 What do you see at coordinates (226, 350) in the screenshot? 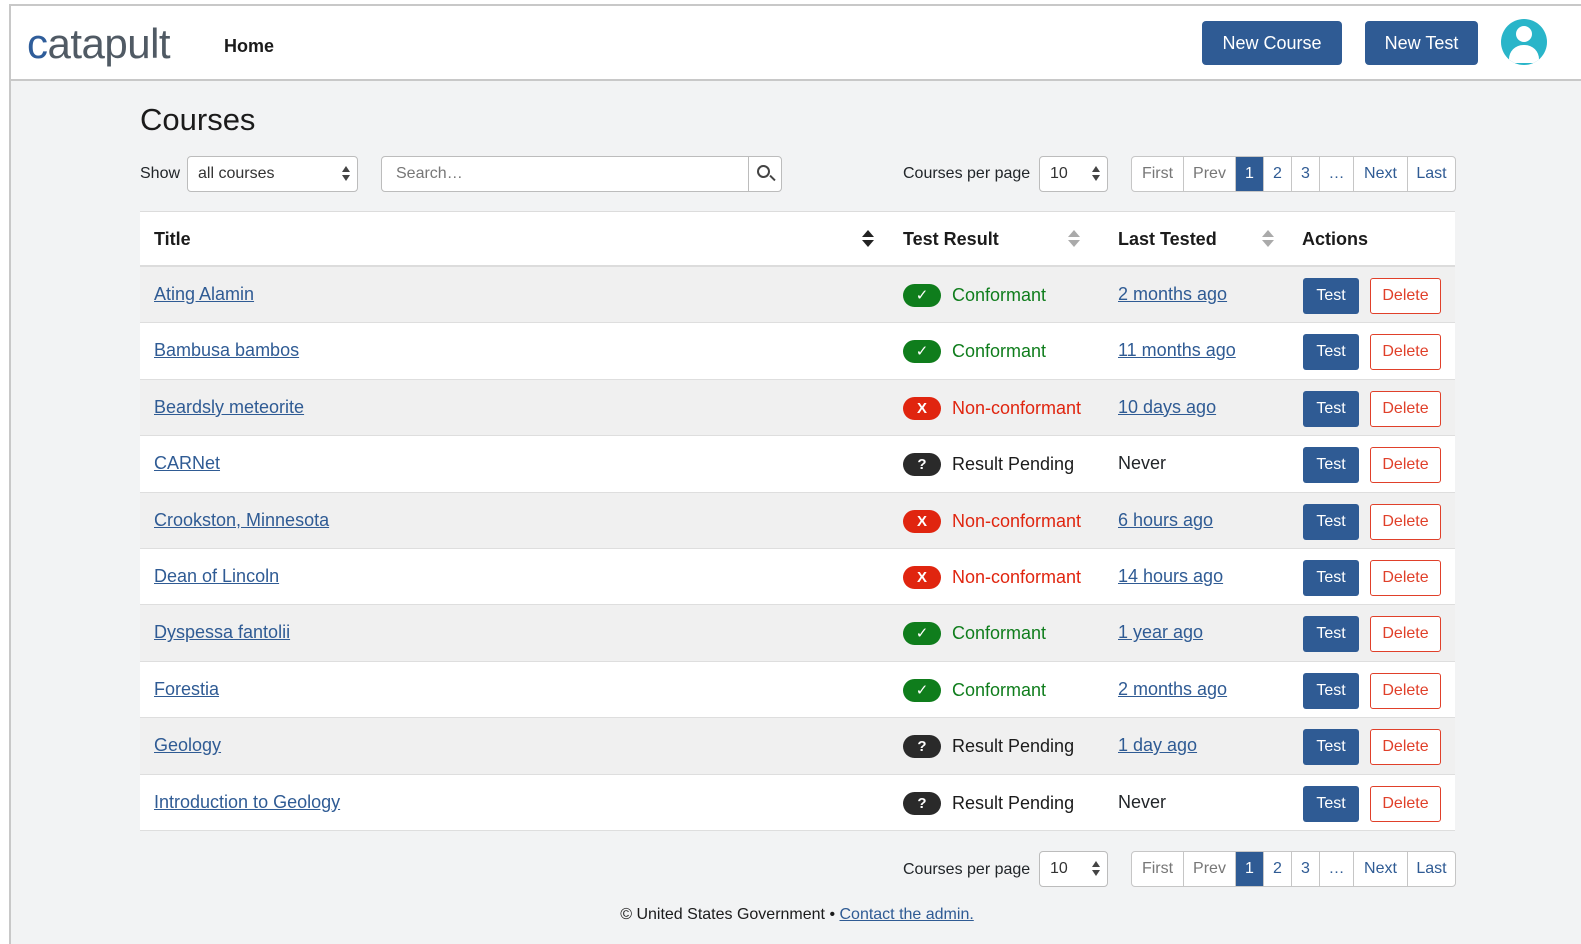
I see `course-title-link: Bambusa bambos` at bounding box center [226, 350].